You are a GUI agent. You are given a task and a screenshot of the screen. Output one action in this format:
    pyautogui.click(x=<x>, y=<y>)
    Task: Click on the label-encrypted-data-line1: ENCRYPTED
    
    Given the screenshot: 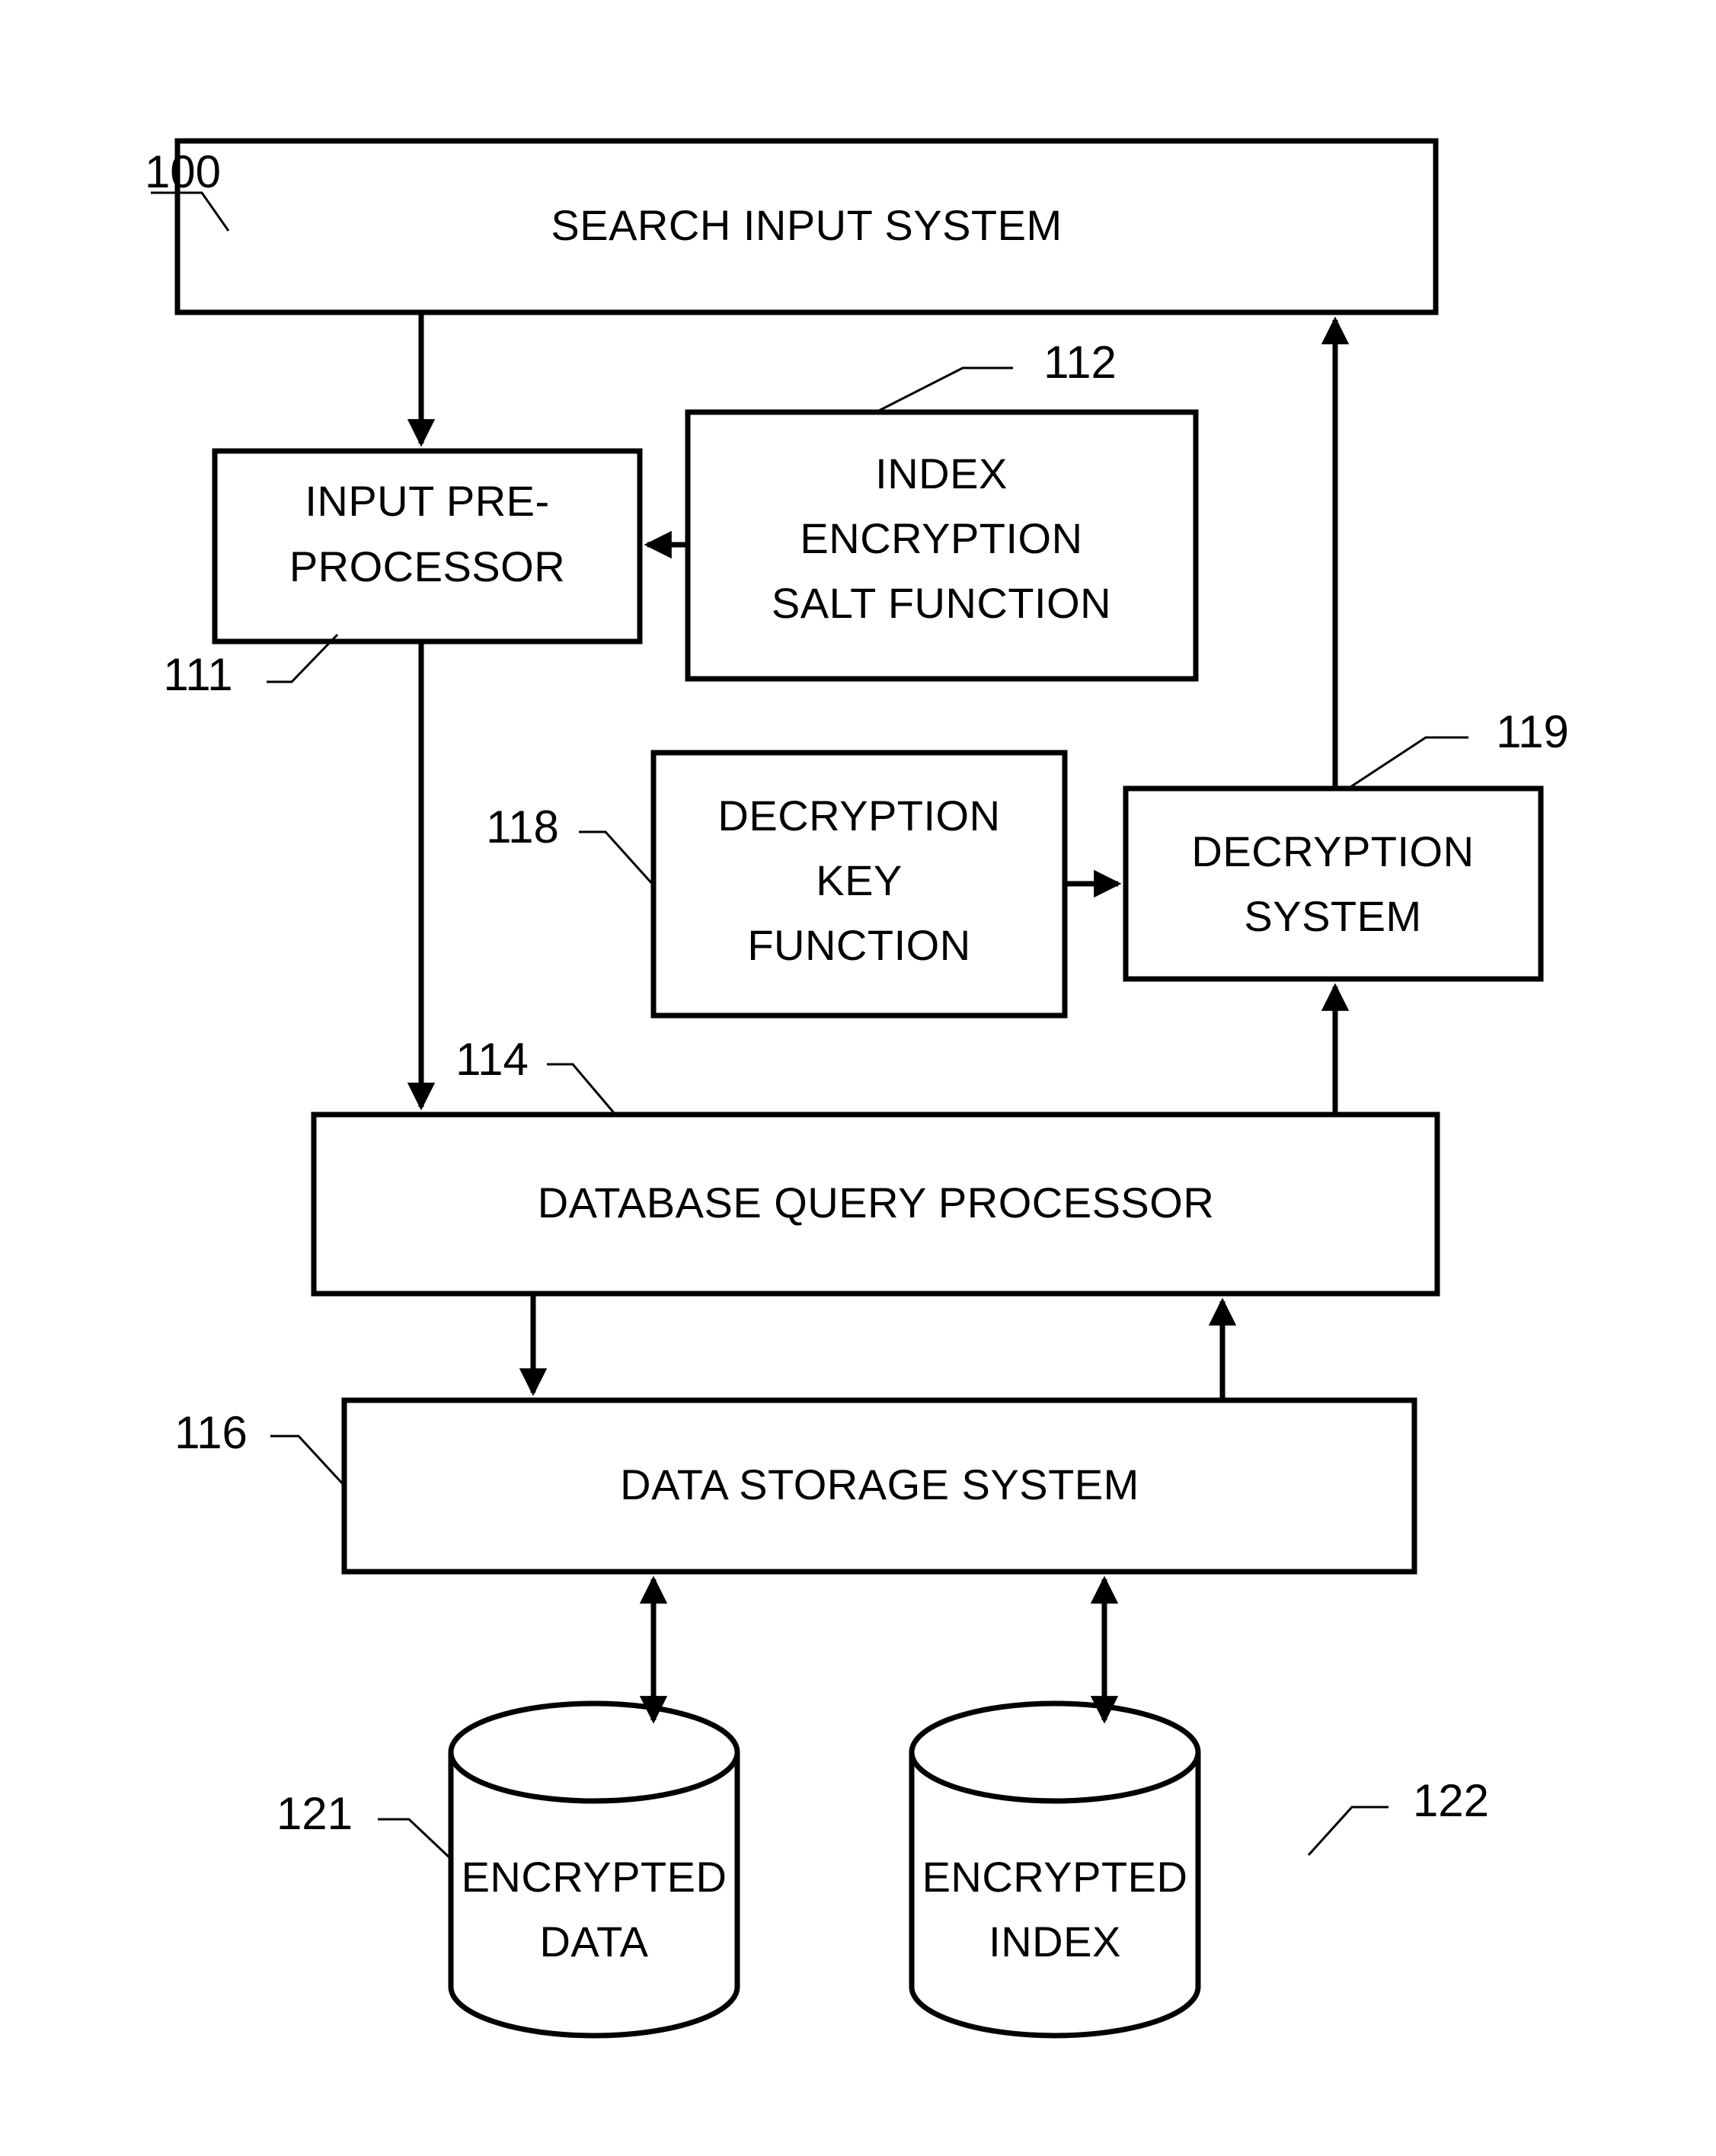 What is the action you would take?
    pyautogui.click(x=594, y=1877)
    